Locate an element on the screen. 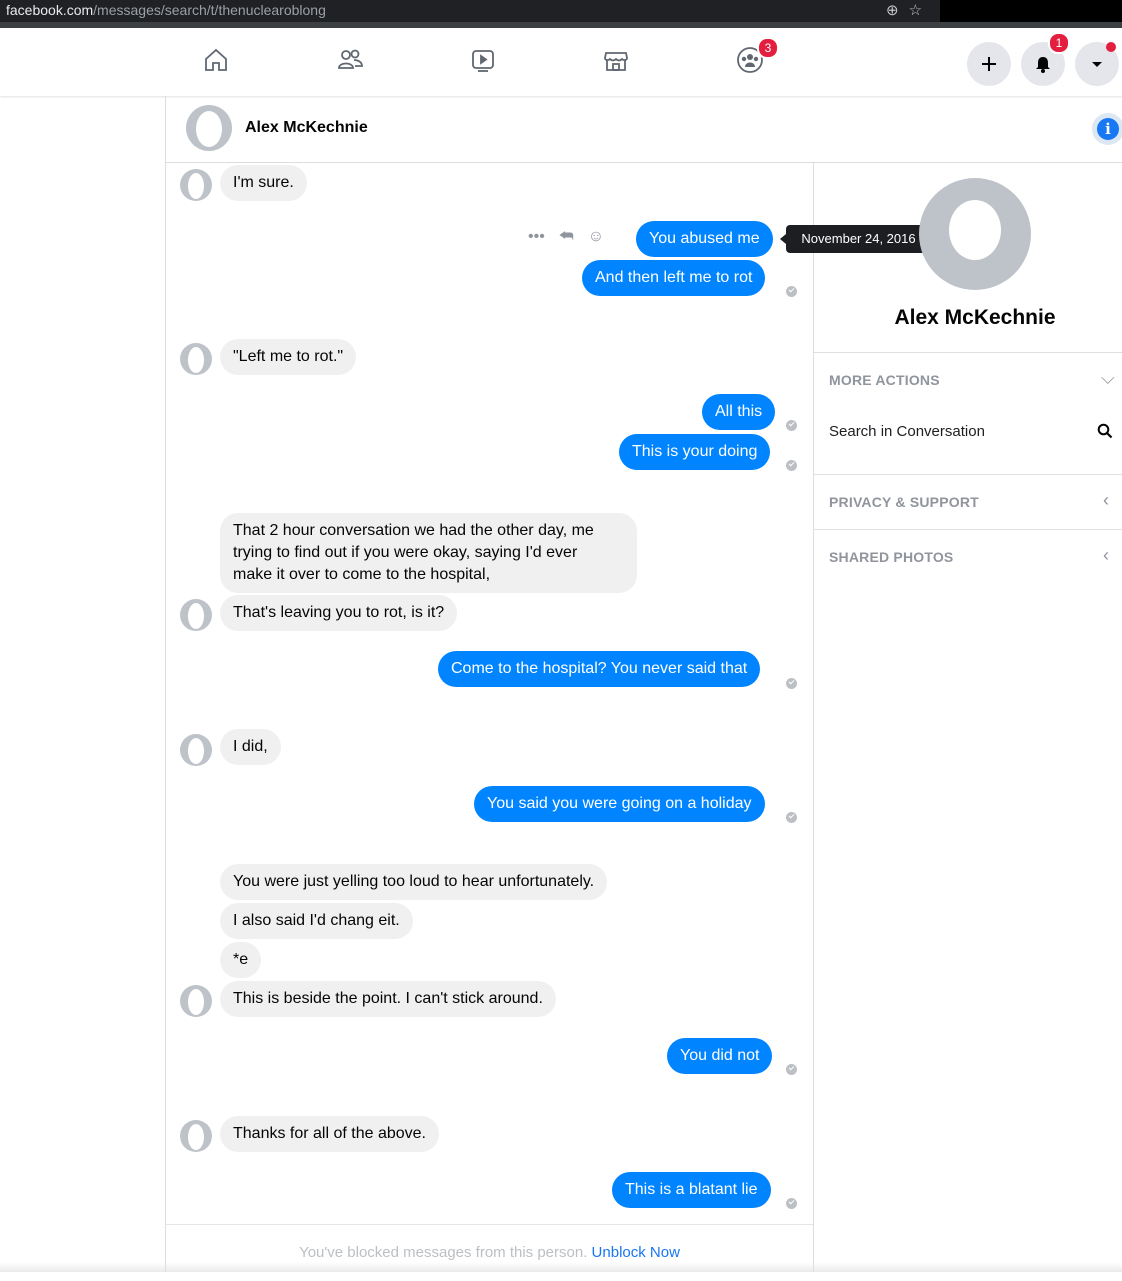 This screenshot has width=1122, height=1281. profile-name: Alex McKechnie is located at coordinates (968, 318).